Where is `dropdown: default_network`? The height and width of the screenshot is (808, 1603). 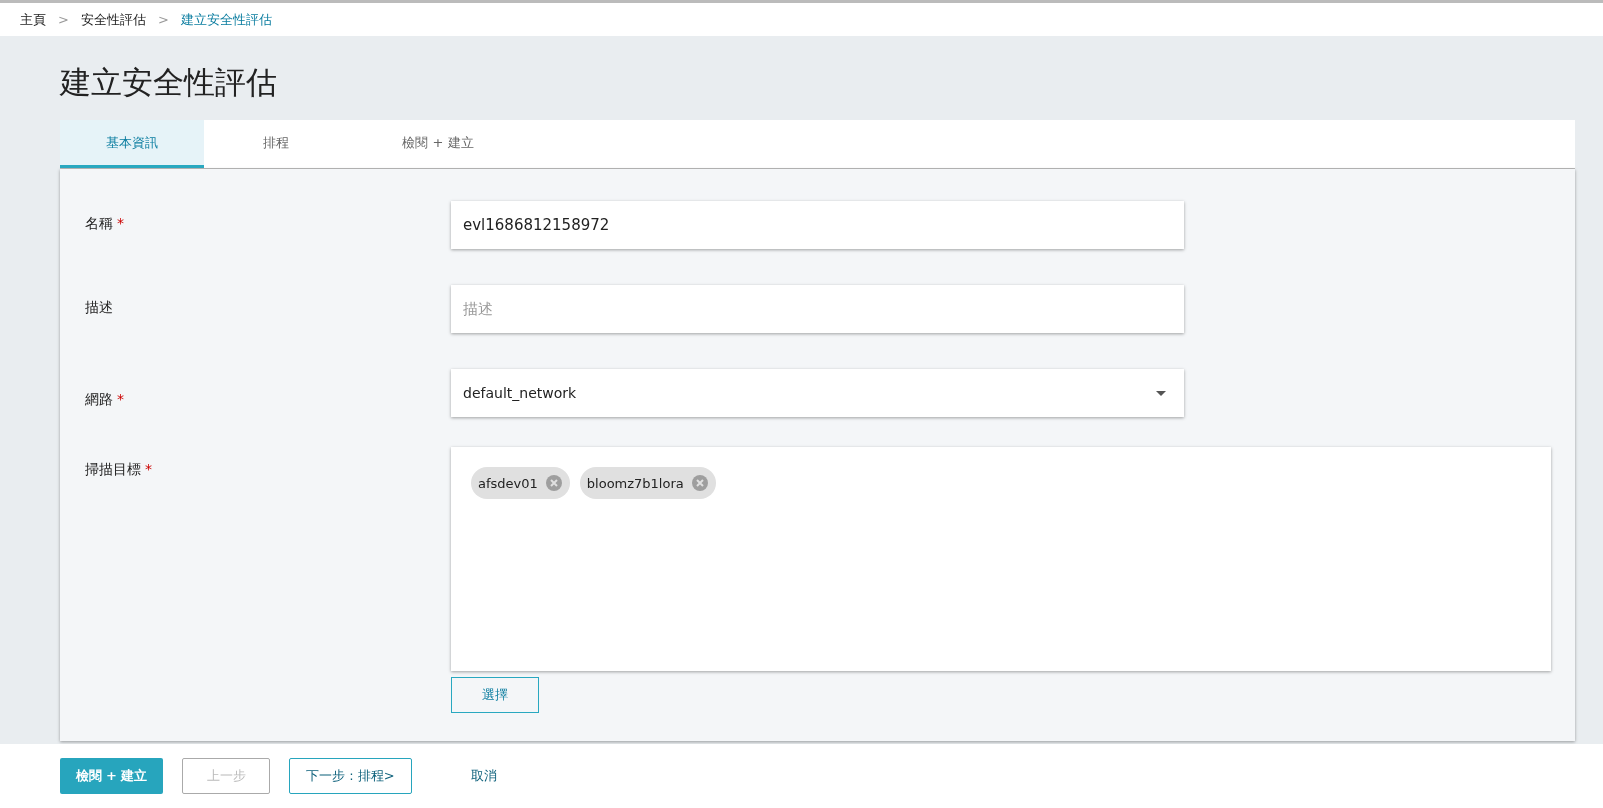
dropdown: default_network is located at coordinates (817, 393).